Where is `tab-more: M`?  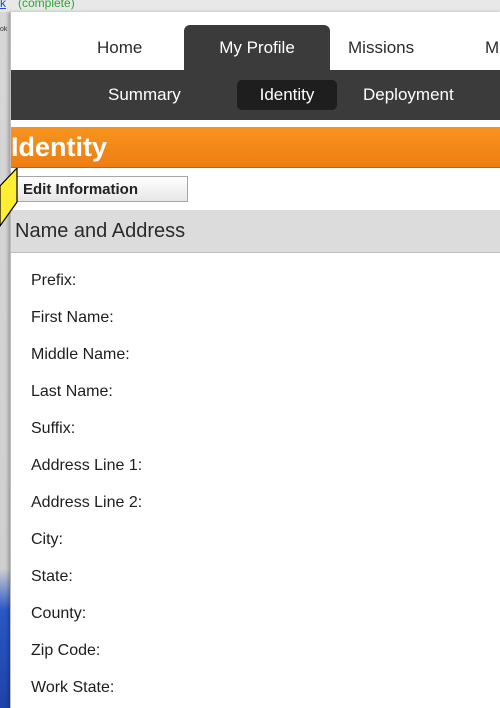 tab-more: M is located at coordinates (492, 47).